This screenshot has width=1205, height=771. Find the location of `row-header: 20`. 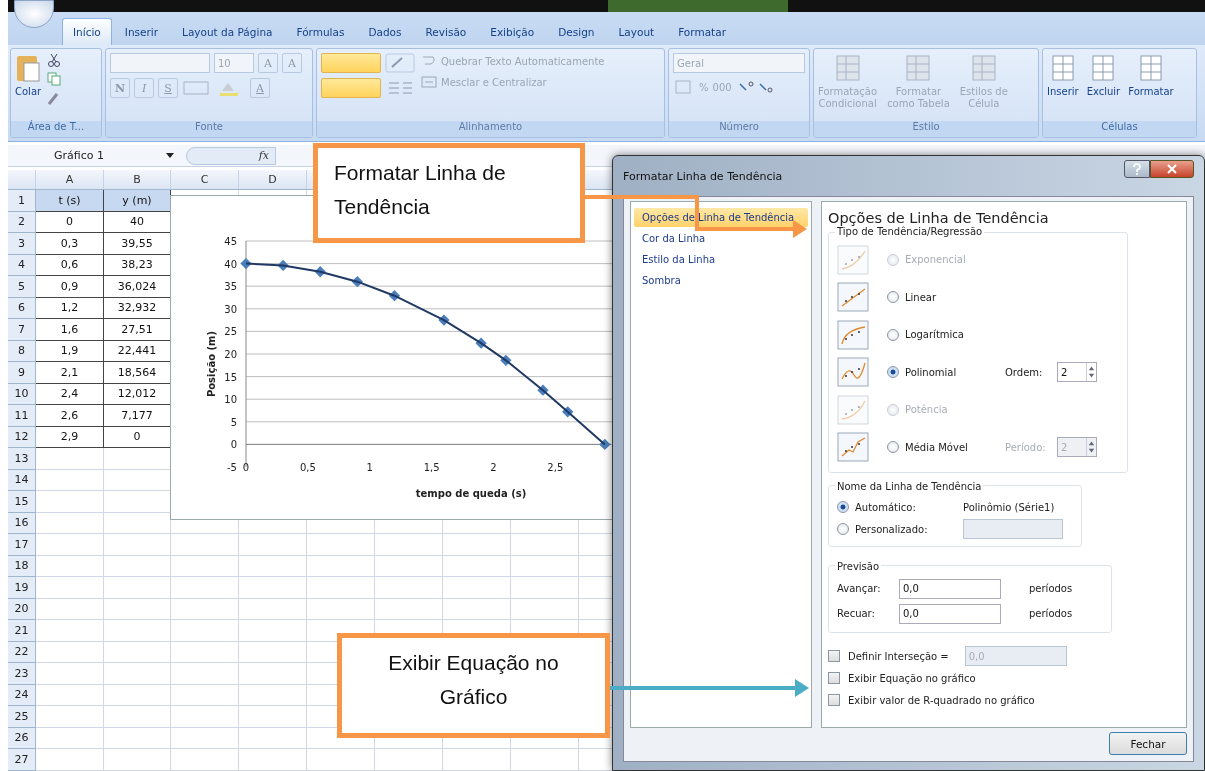

row-header: 20 is located at coordinates (22, 609).